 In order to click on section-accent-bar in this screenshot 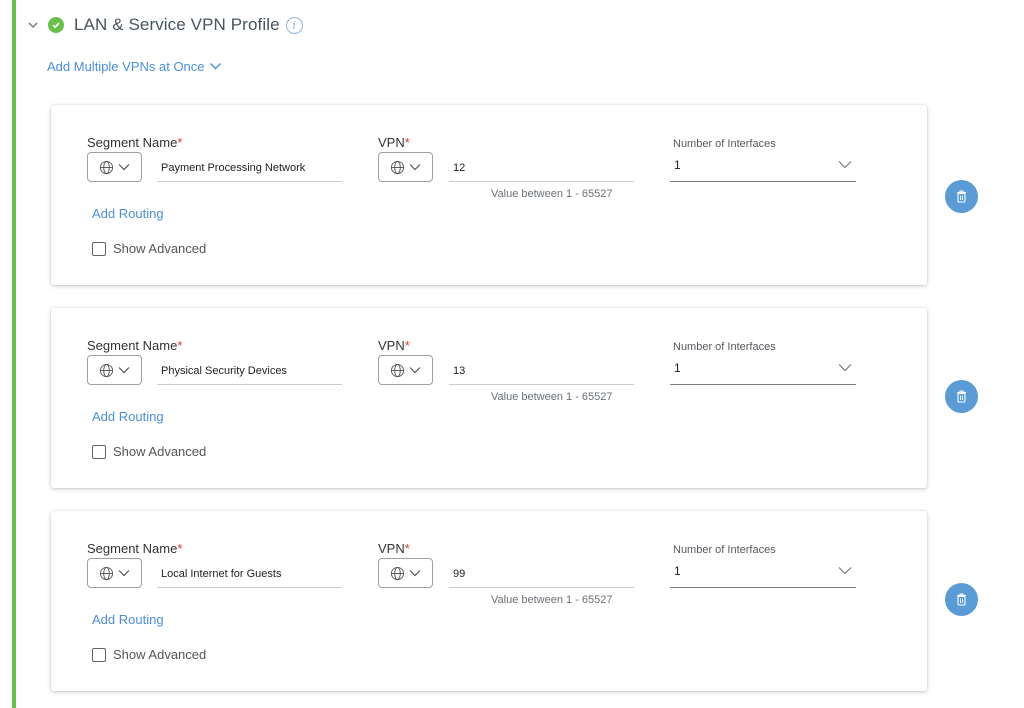, I will do `click(14, 354)`.